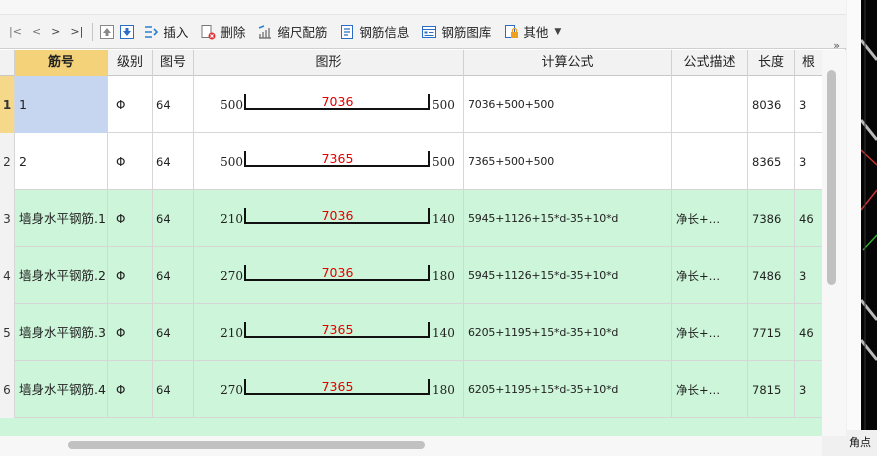  Describe the element at coordinates (771, 63) in the screenshot. I see `header-length: 长度` at that location.